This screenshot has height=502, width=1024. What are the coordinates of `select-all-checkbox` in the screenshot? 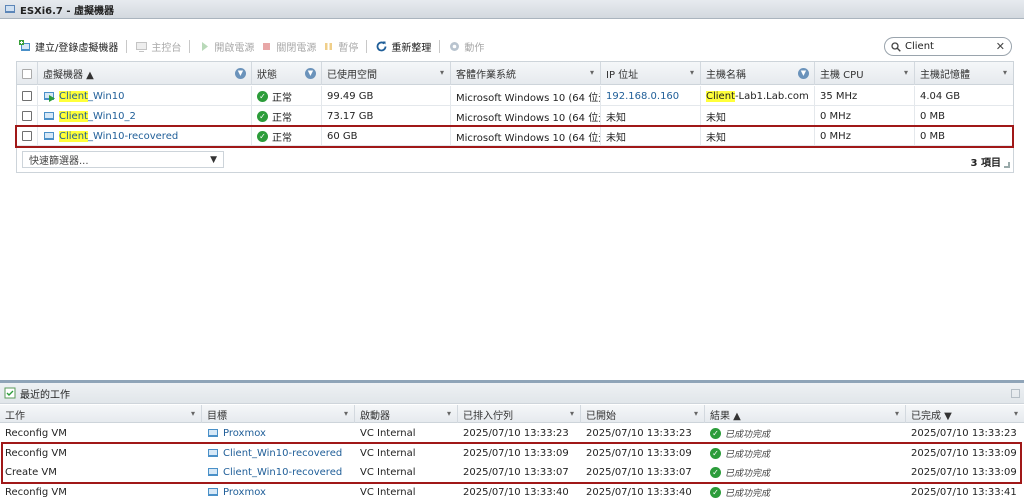 It's located at (27, 73).